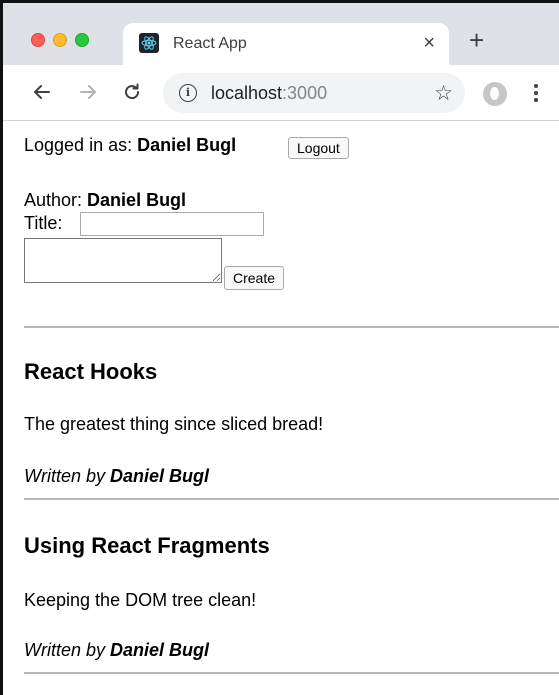 This screenshot has height=695, width=559. Describe the element at coordinates (91, 371) in the screenshot. I see `post-title: React Hooks` at that location.